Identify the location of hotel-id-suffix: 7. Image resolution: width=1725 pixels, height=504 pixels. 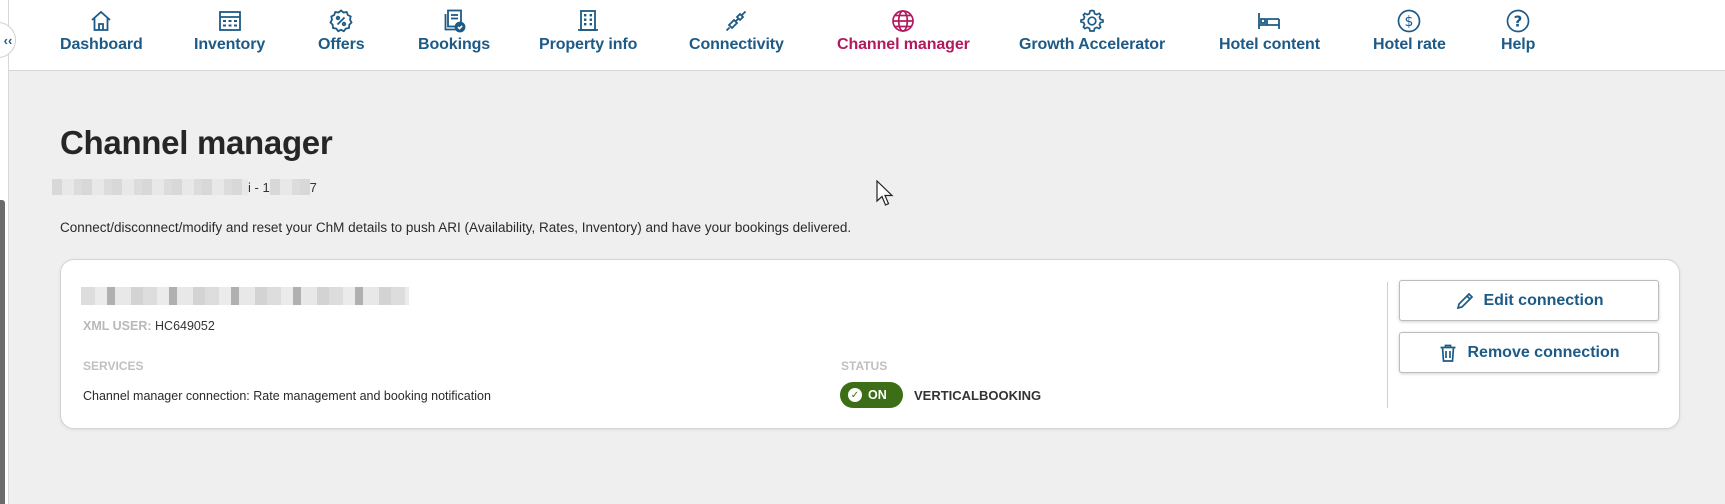
(313, 187).